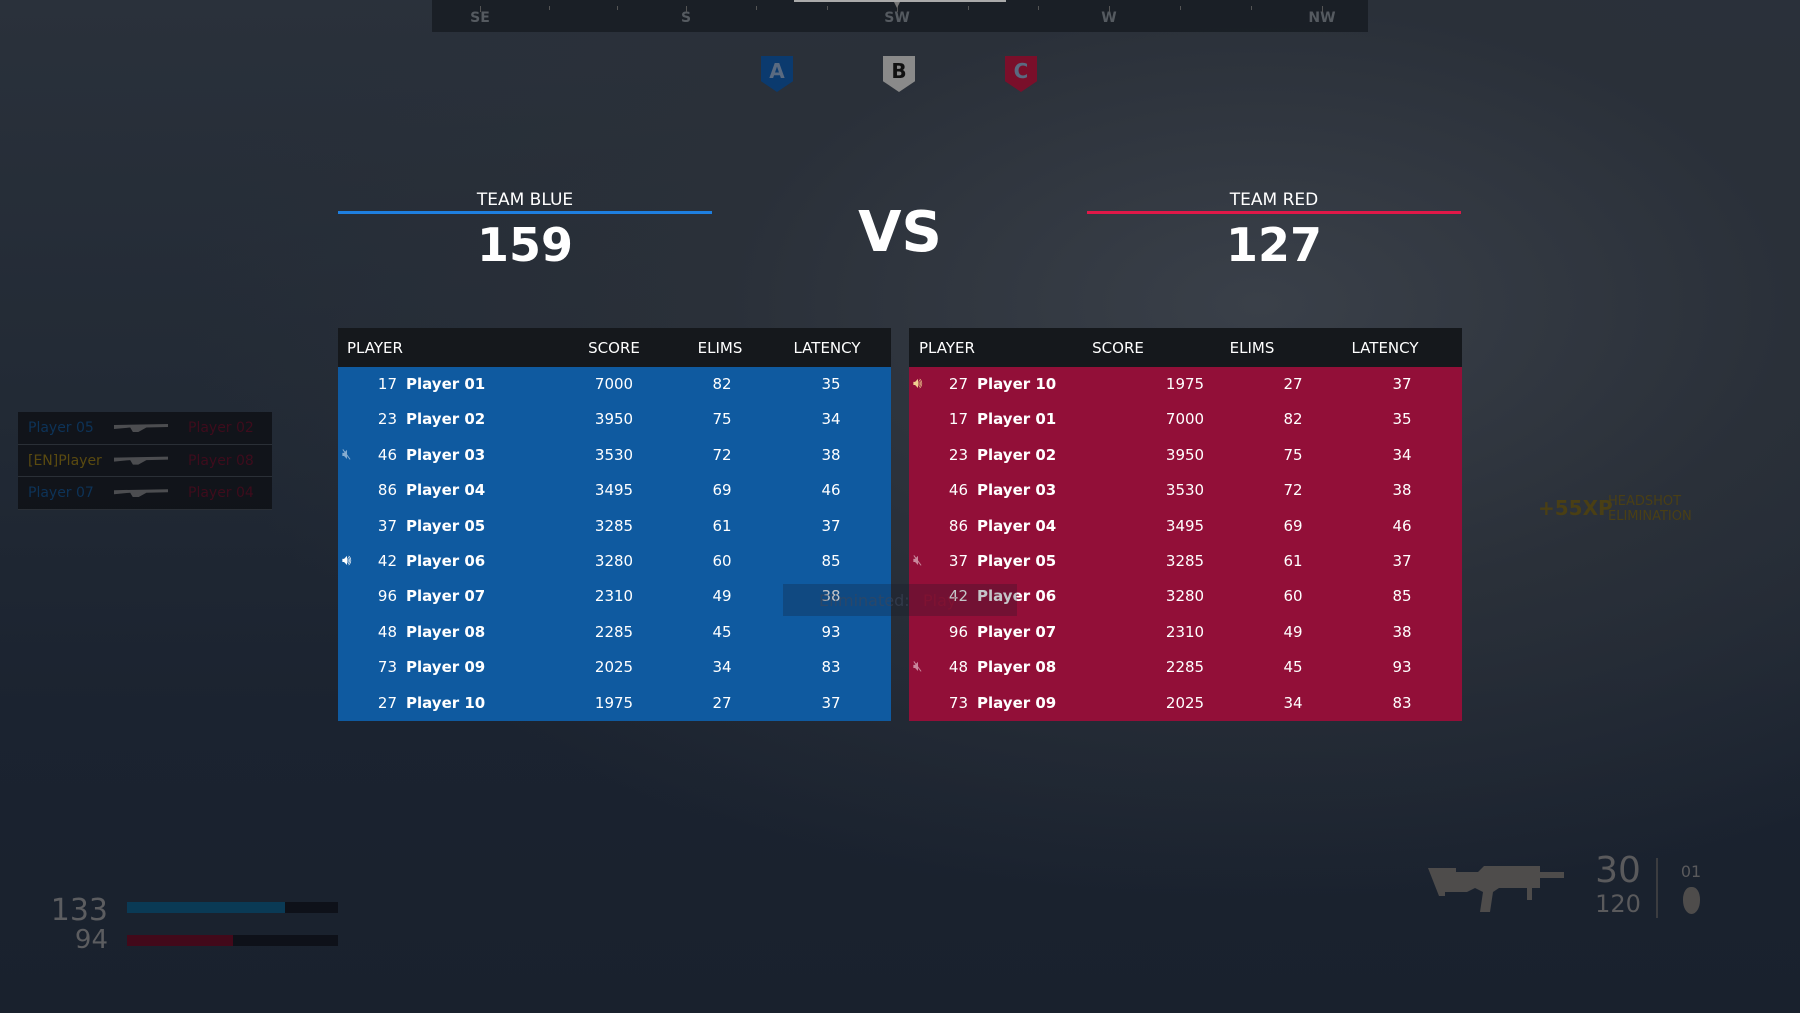 The width and height of the screenshot is (1800, 1013). I want to click on player-row: 🔇︎ 37 Player 05 3285 61 37, so click(1185, 561).